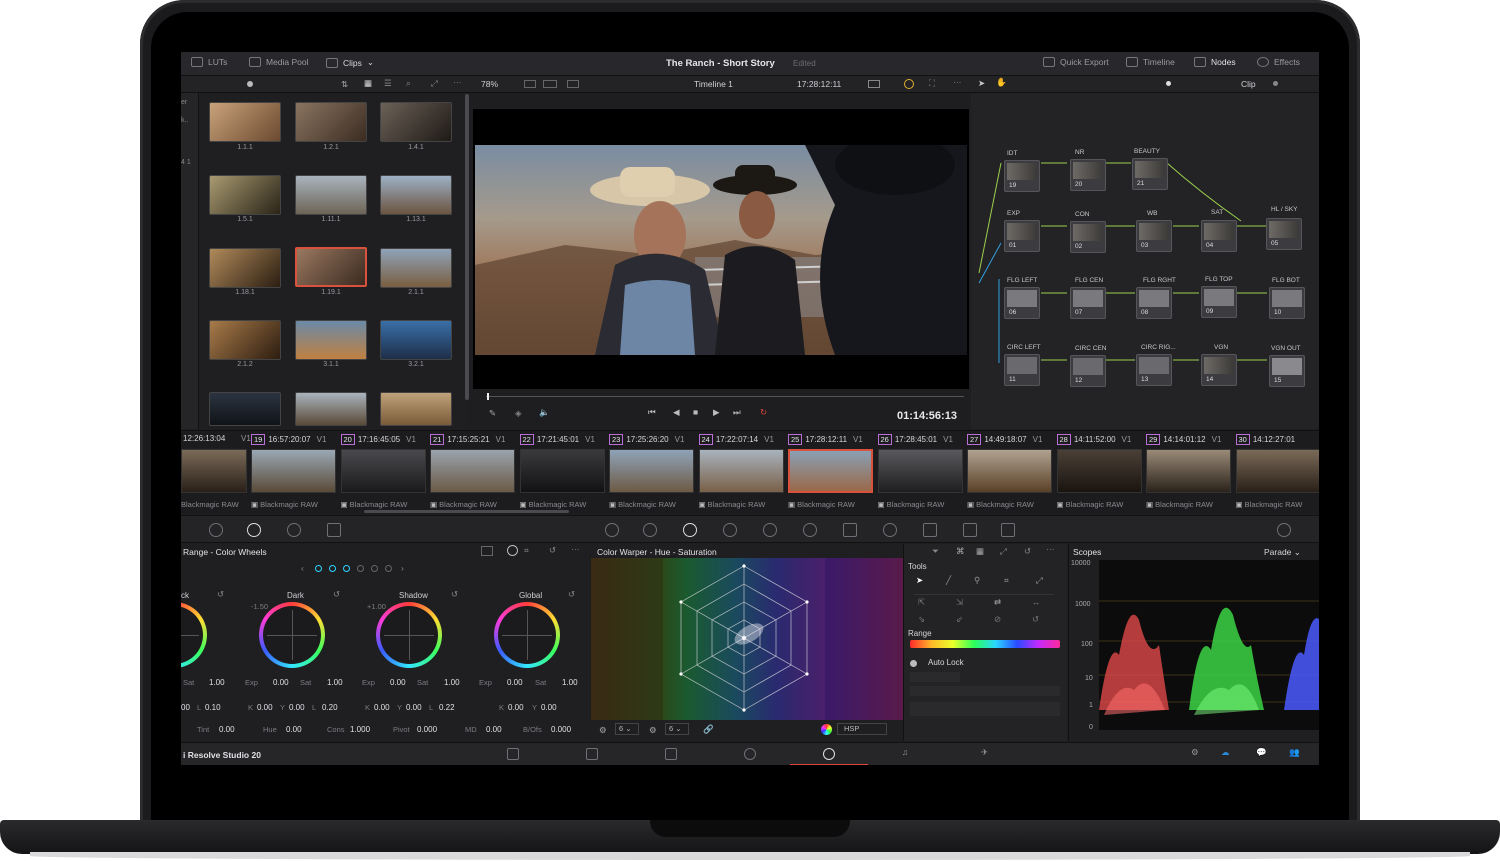 This screenshot has height=861, width=1500. What do you see at coordinates (981, 83) in the screenshot?
I see `pointer-icon: ➤` at bounding box center [981, 83].